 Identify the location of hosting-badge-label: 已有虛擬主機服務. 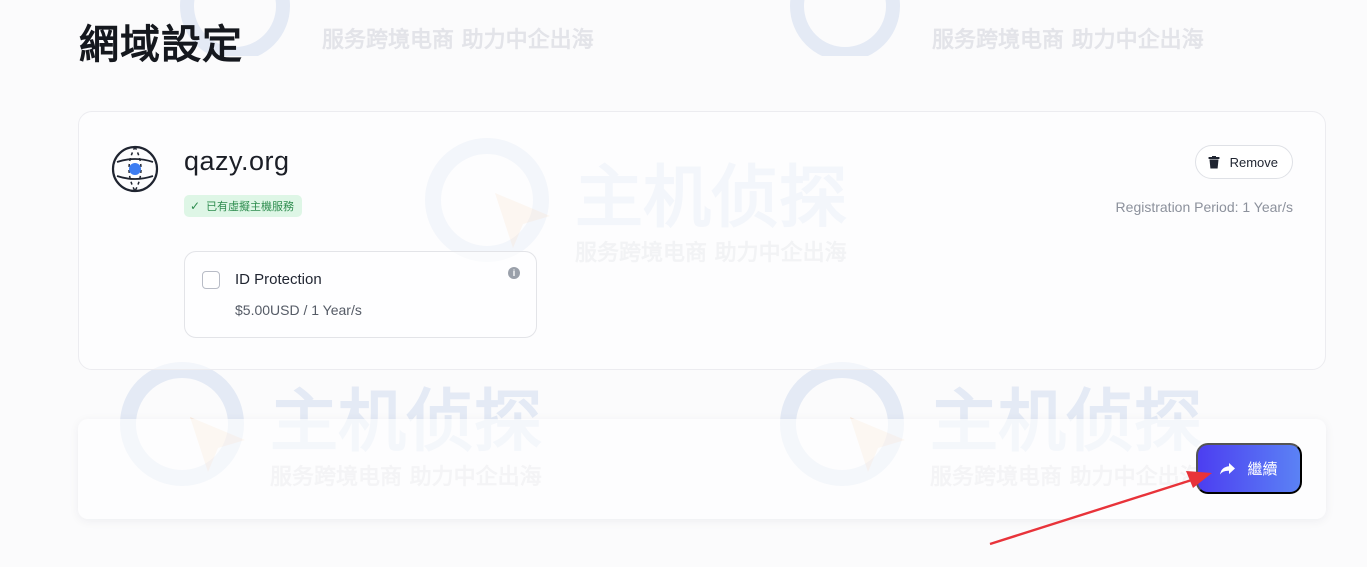
(250, 206).